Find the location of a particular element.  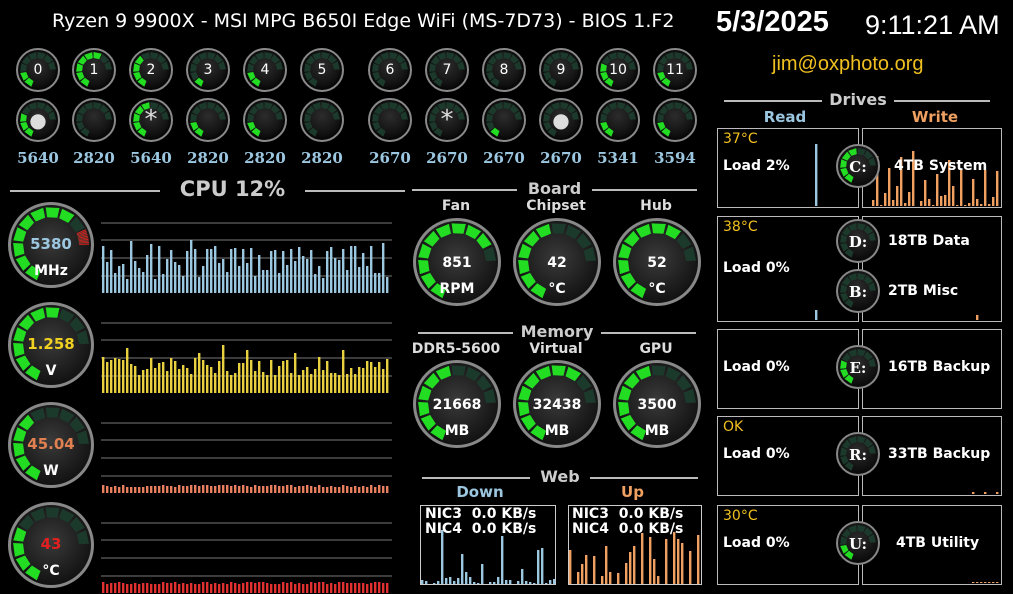

core-label: 8 is located at coordinates (504, 70).